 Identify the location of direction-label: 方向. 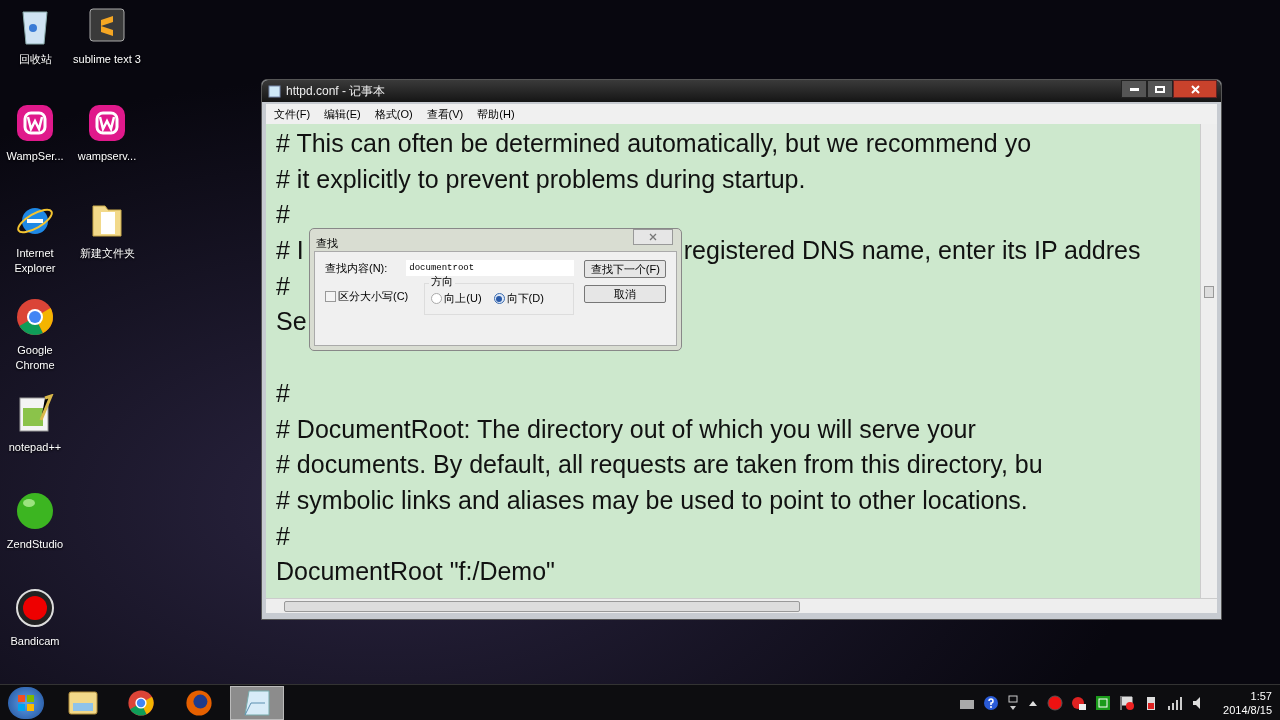
(442, 281).